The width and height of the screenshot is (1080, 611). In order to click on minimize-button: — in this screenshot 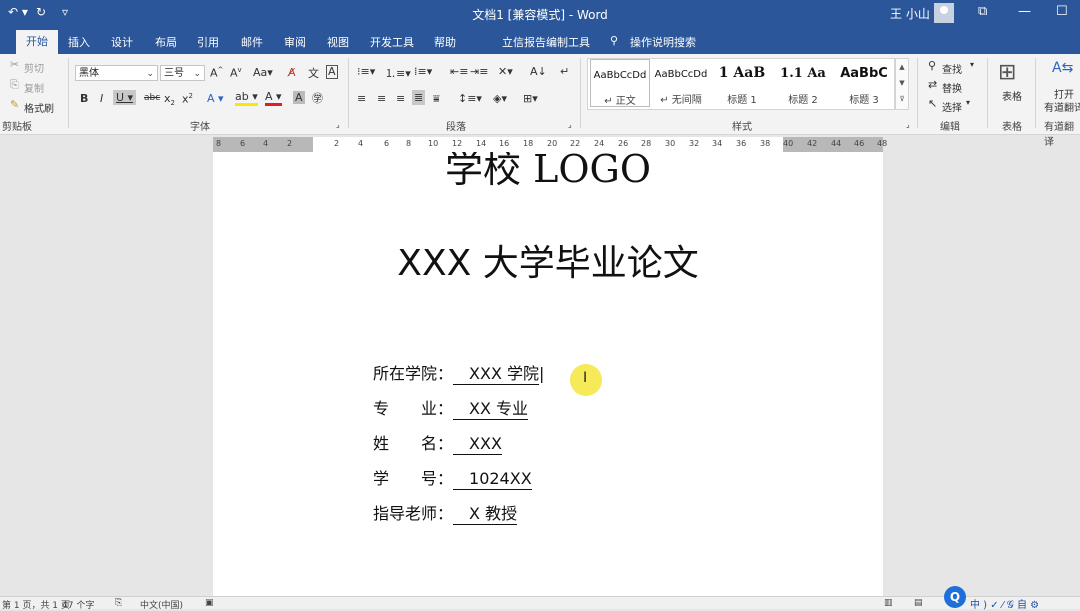, I will do `click(1024, 11)`.